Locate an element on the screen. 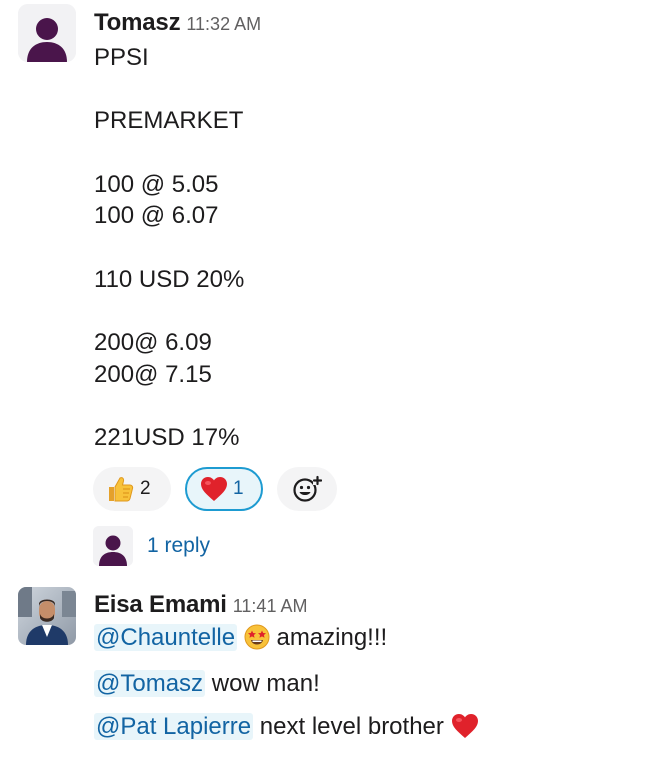 The width and height of the screenshot is (664, 762). user-mention: @Pat Lapierre is located at coordinates (174, 726).